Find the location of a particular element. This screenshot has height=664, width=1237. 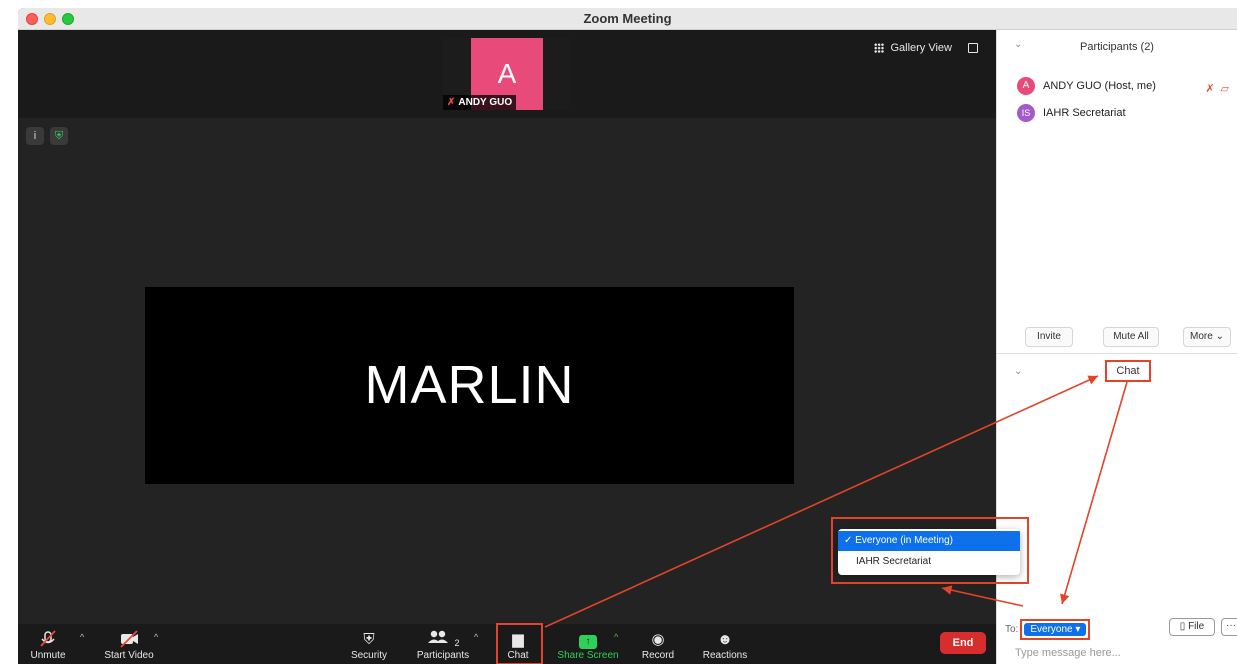

unmute-button: Unmute ^ is located at coordinates (54, 645).